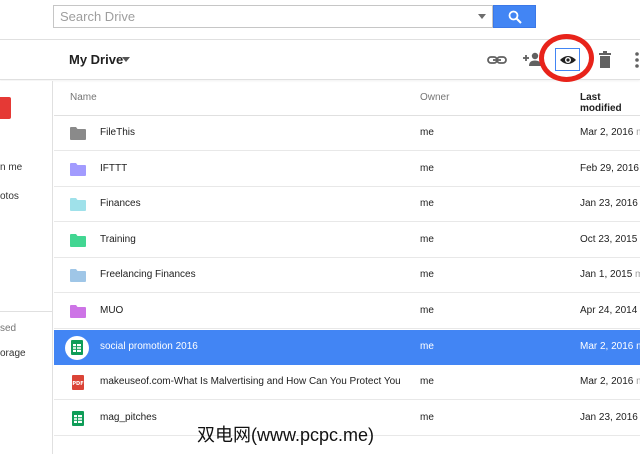  Describe the element at coordinates (347, 98) in the screenshot. I see `file-list-header: Name Owner Last modified` at that location.